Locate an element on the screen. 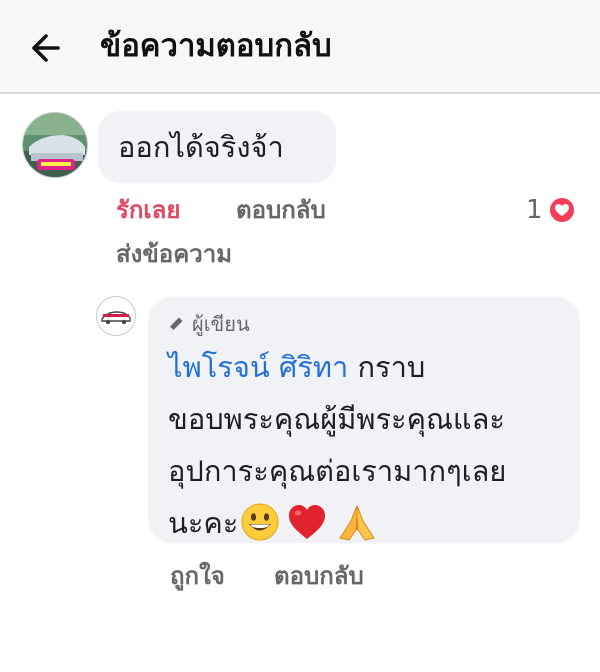 The image size is (600, 672). grinning-face-icon is located at coordinates (260, 522).